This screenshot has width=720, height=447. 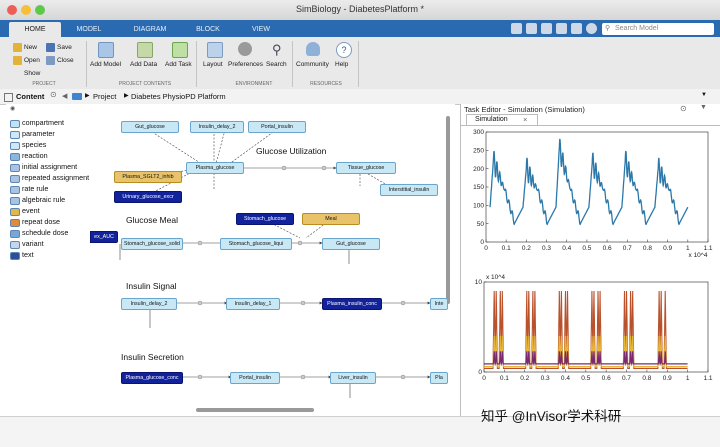 What do you see at coordinates (256, 244) in the screenshot?
I see `node-stomach-glucose-liquid: Stomach_glucose_liqui` at bounding box center [256, 244].